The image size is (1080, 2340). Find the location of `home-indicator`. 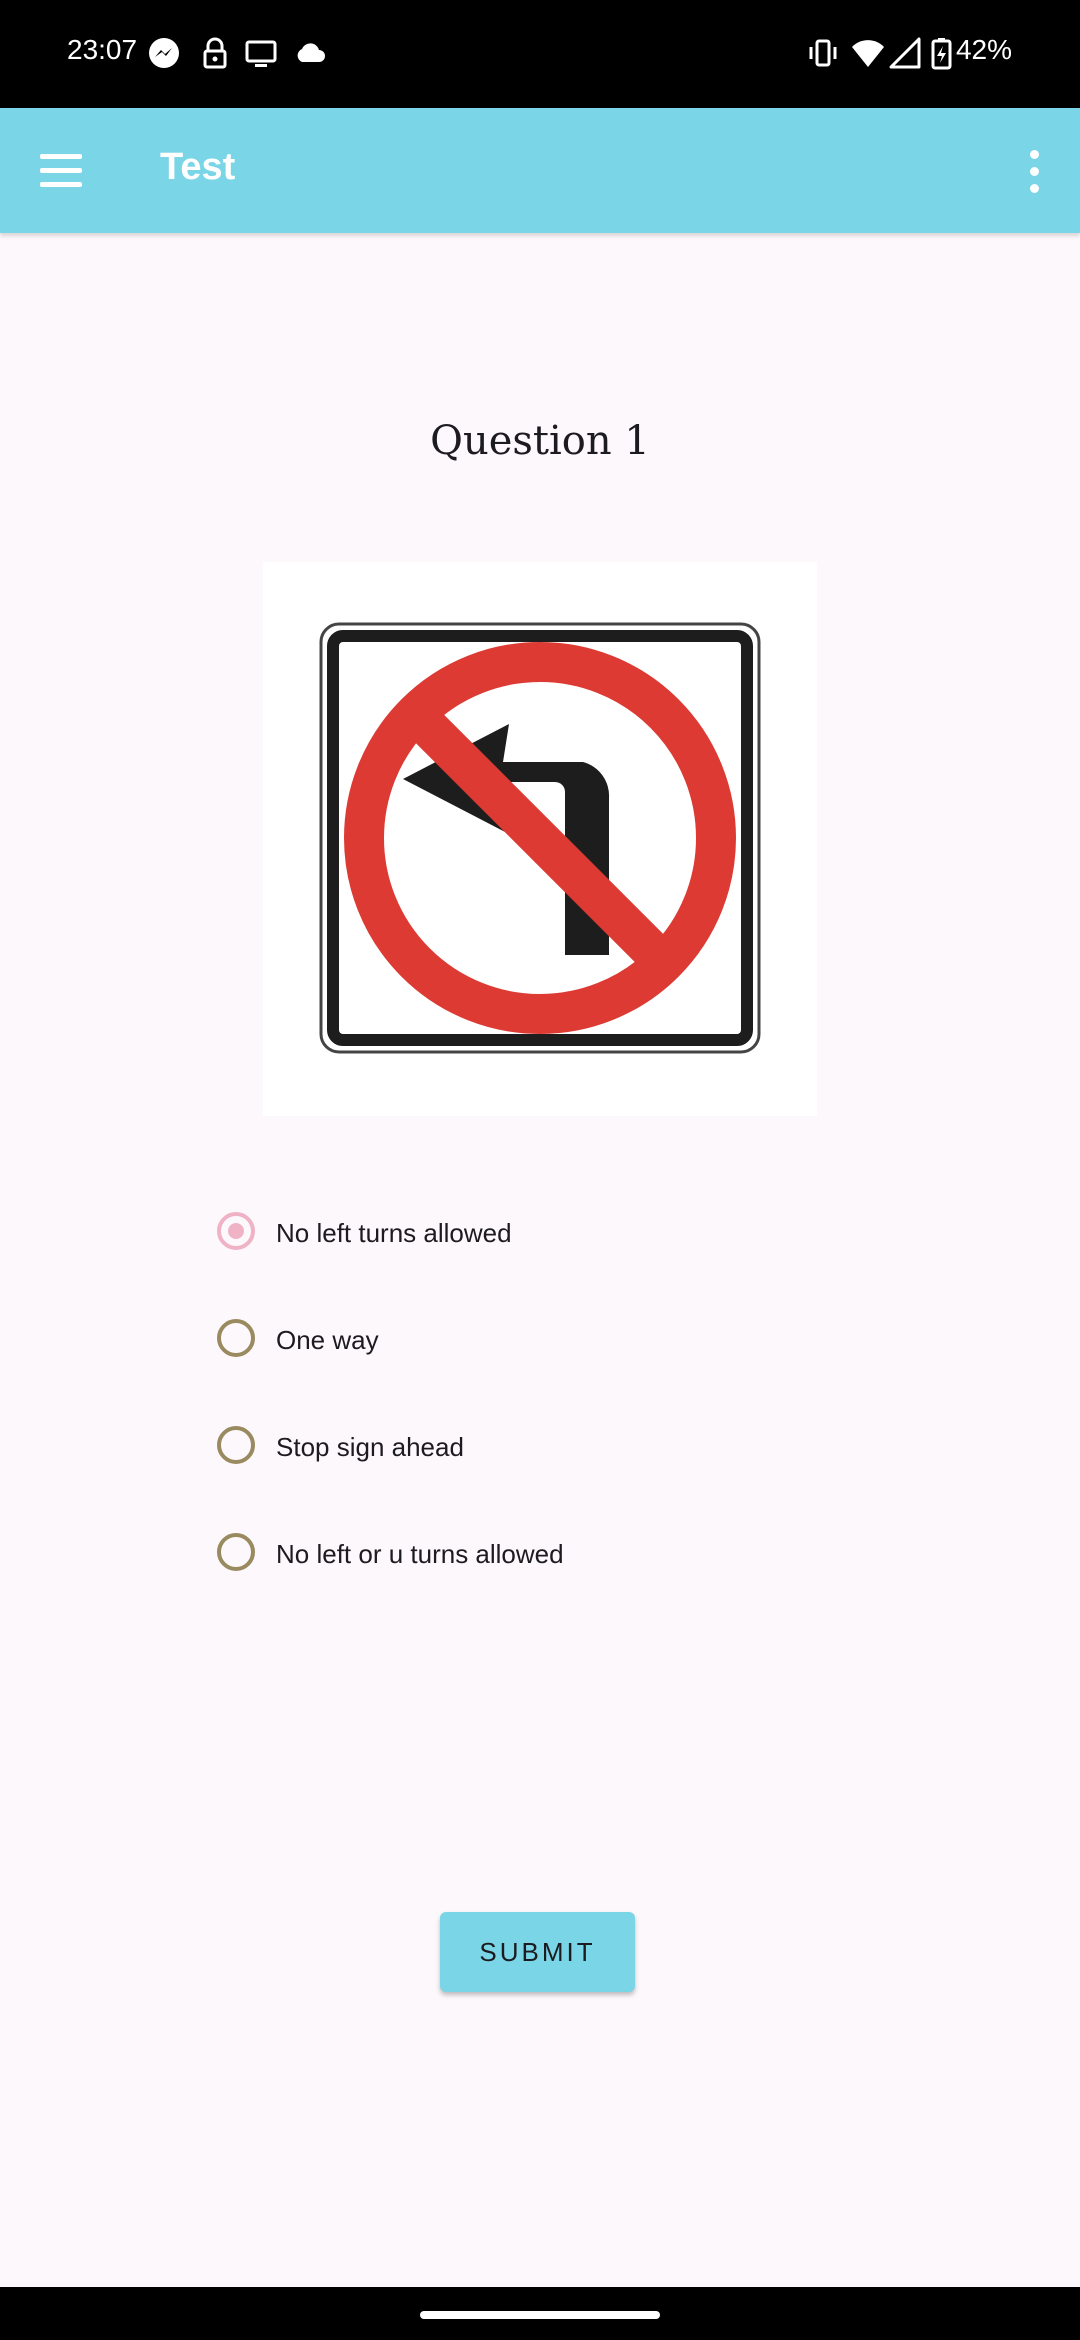

home-indicator is located at coordinates (540, 2315).